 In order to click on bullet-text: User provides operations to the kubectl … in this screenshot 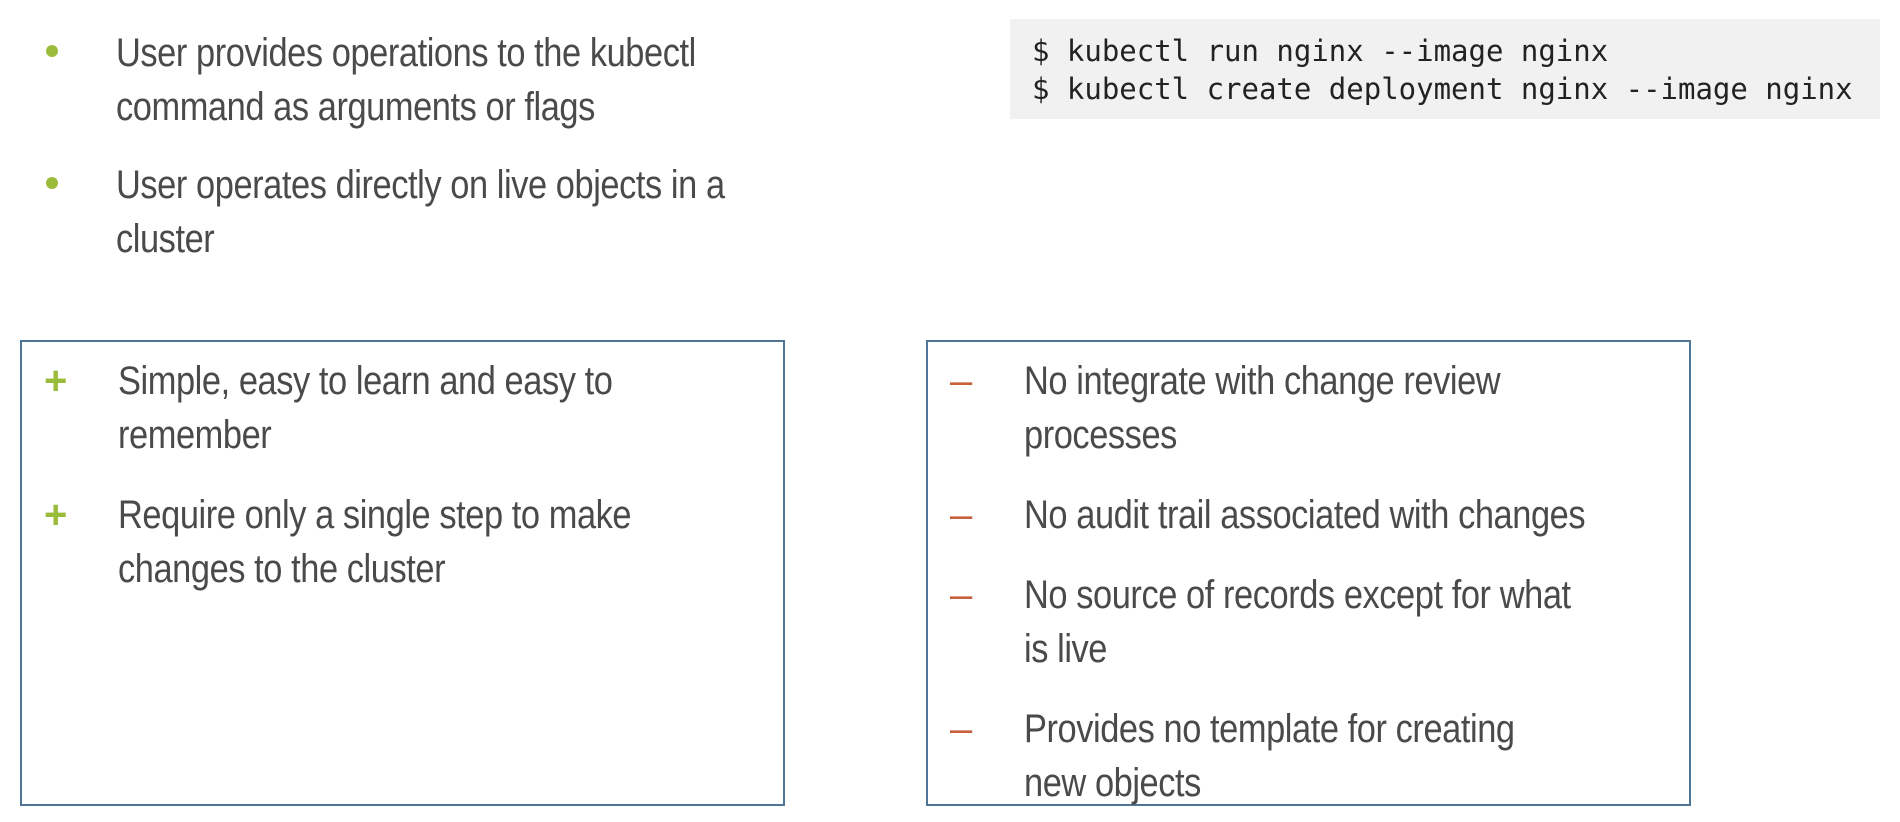, I will do `click(406, 80)`.